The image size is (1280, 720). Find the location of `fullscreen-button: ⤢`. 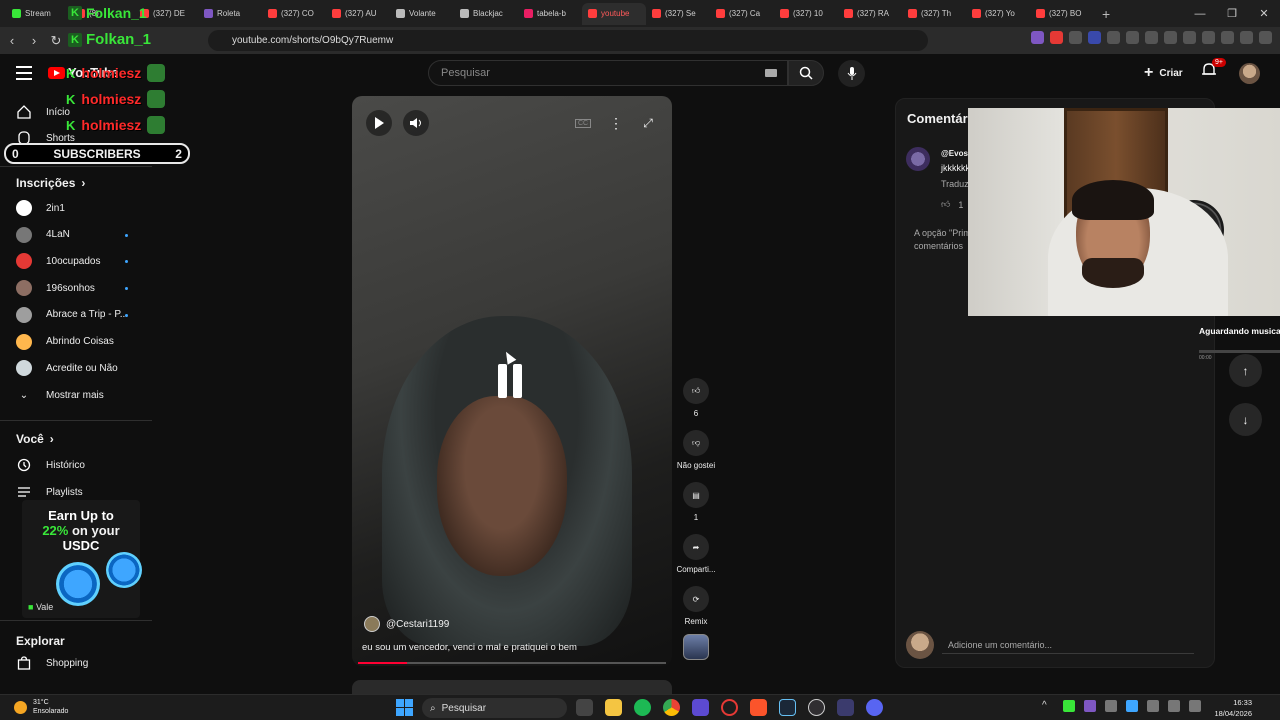

fullscreen-button: ⤢ is located at coordinates (648, 123).